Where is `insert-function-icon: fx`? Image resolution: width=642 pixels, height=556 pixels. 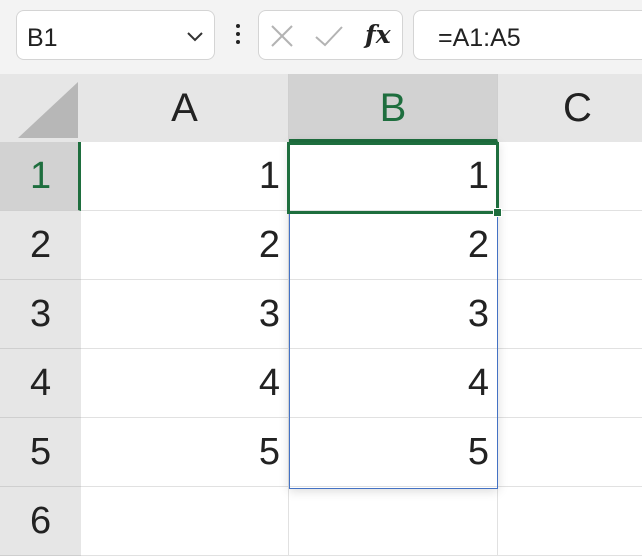 insert-function-icon: fx is located at coordinates (378, 34).